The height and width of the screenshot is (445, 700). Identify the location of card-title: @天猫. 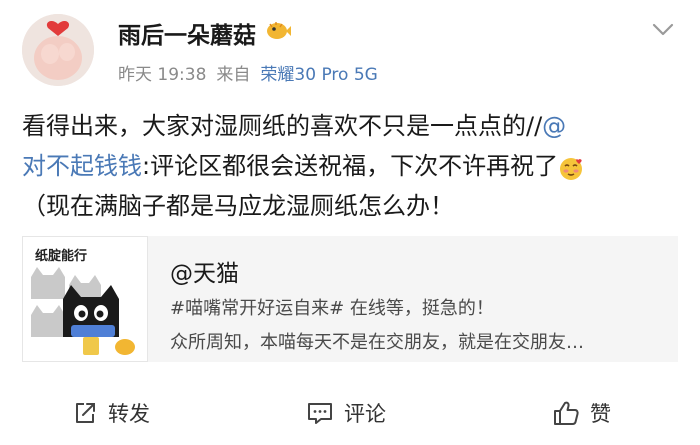
(204, 271).